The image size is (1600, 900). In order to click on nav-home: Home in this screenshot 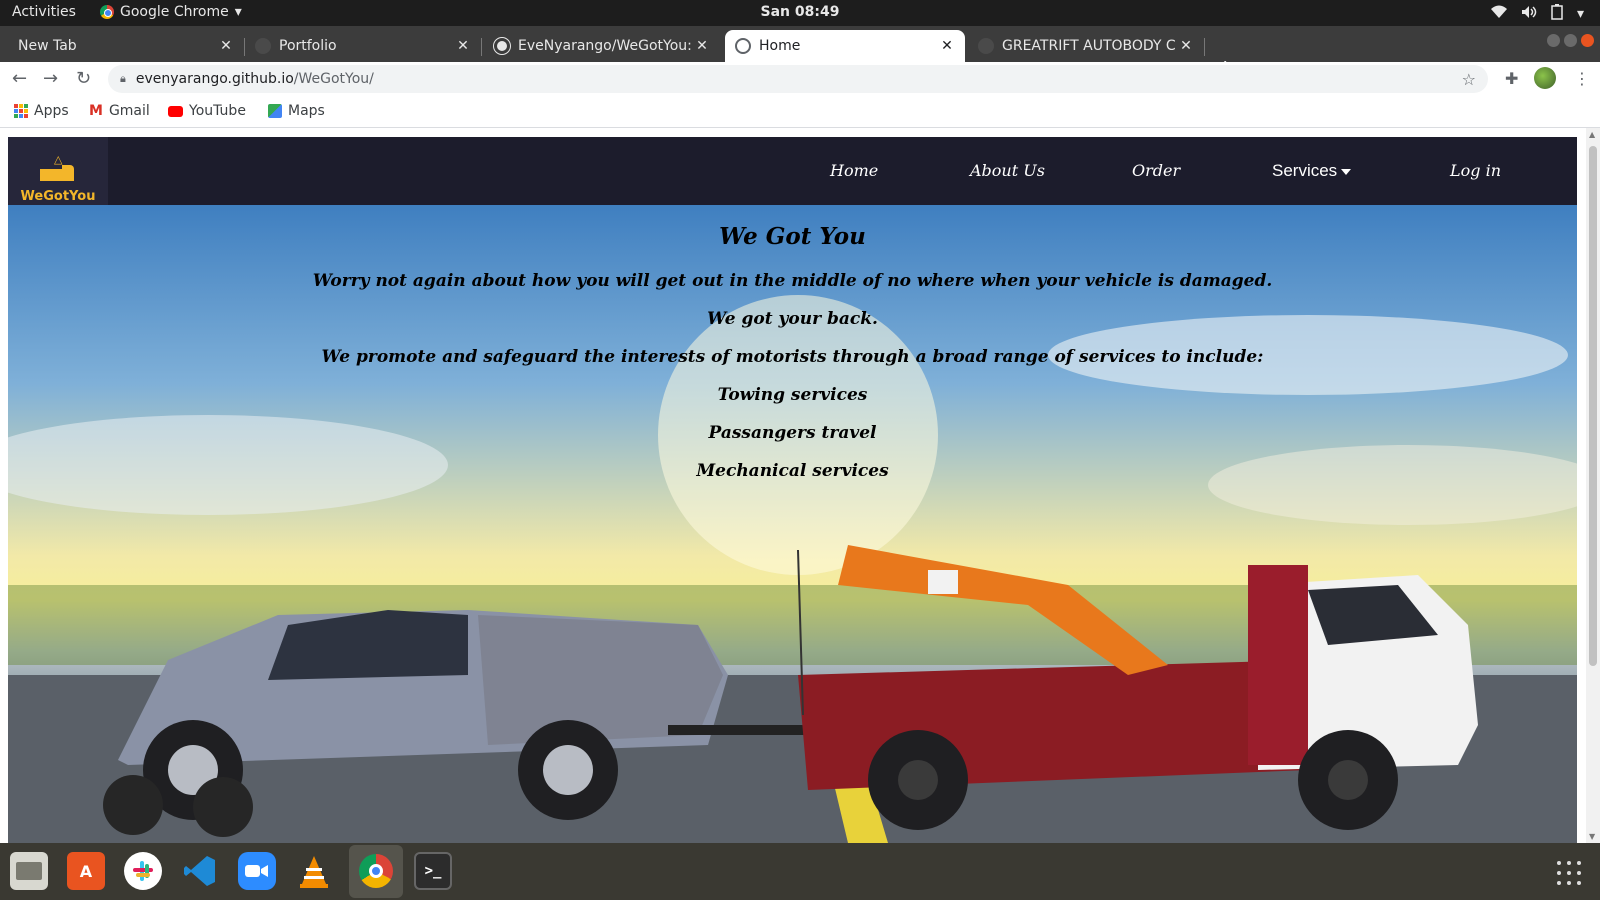, I will do `click(854, 170)`.